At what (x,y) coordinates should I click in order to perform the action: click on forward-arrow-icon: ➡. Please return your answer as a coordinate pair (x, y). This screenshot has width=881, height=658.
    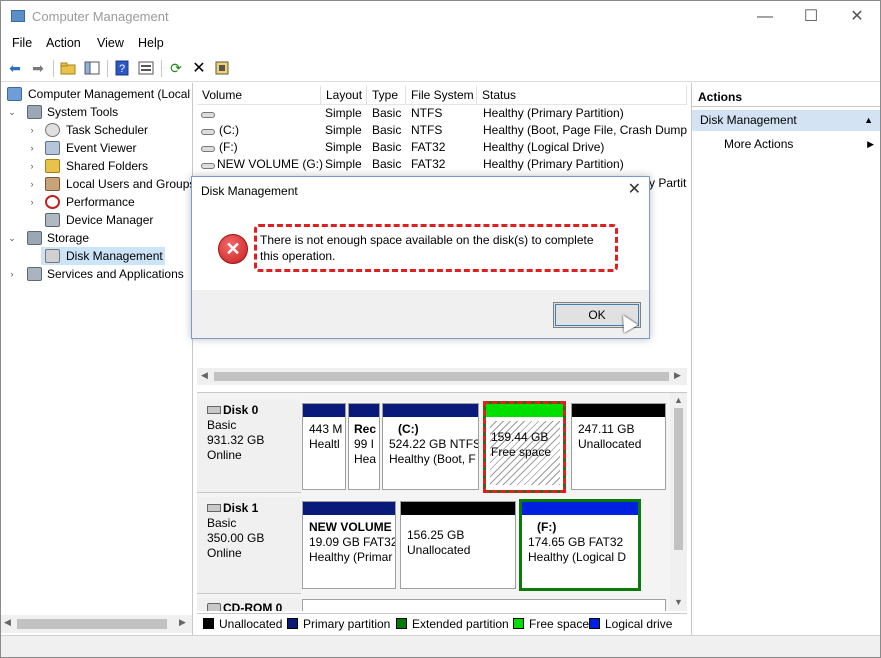
    Looking at the image, I should click on (38, 68).